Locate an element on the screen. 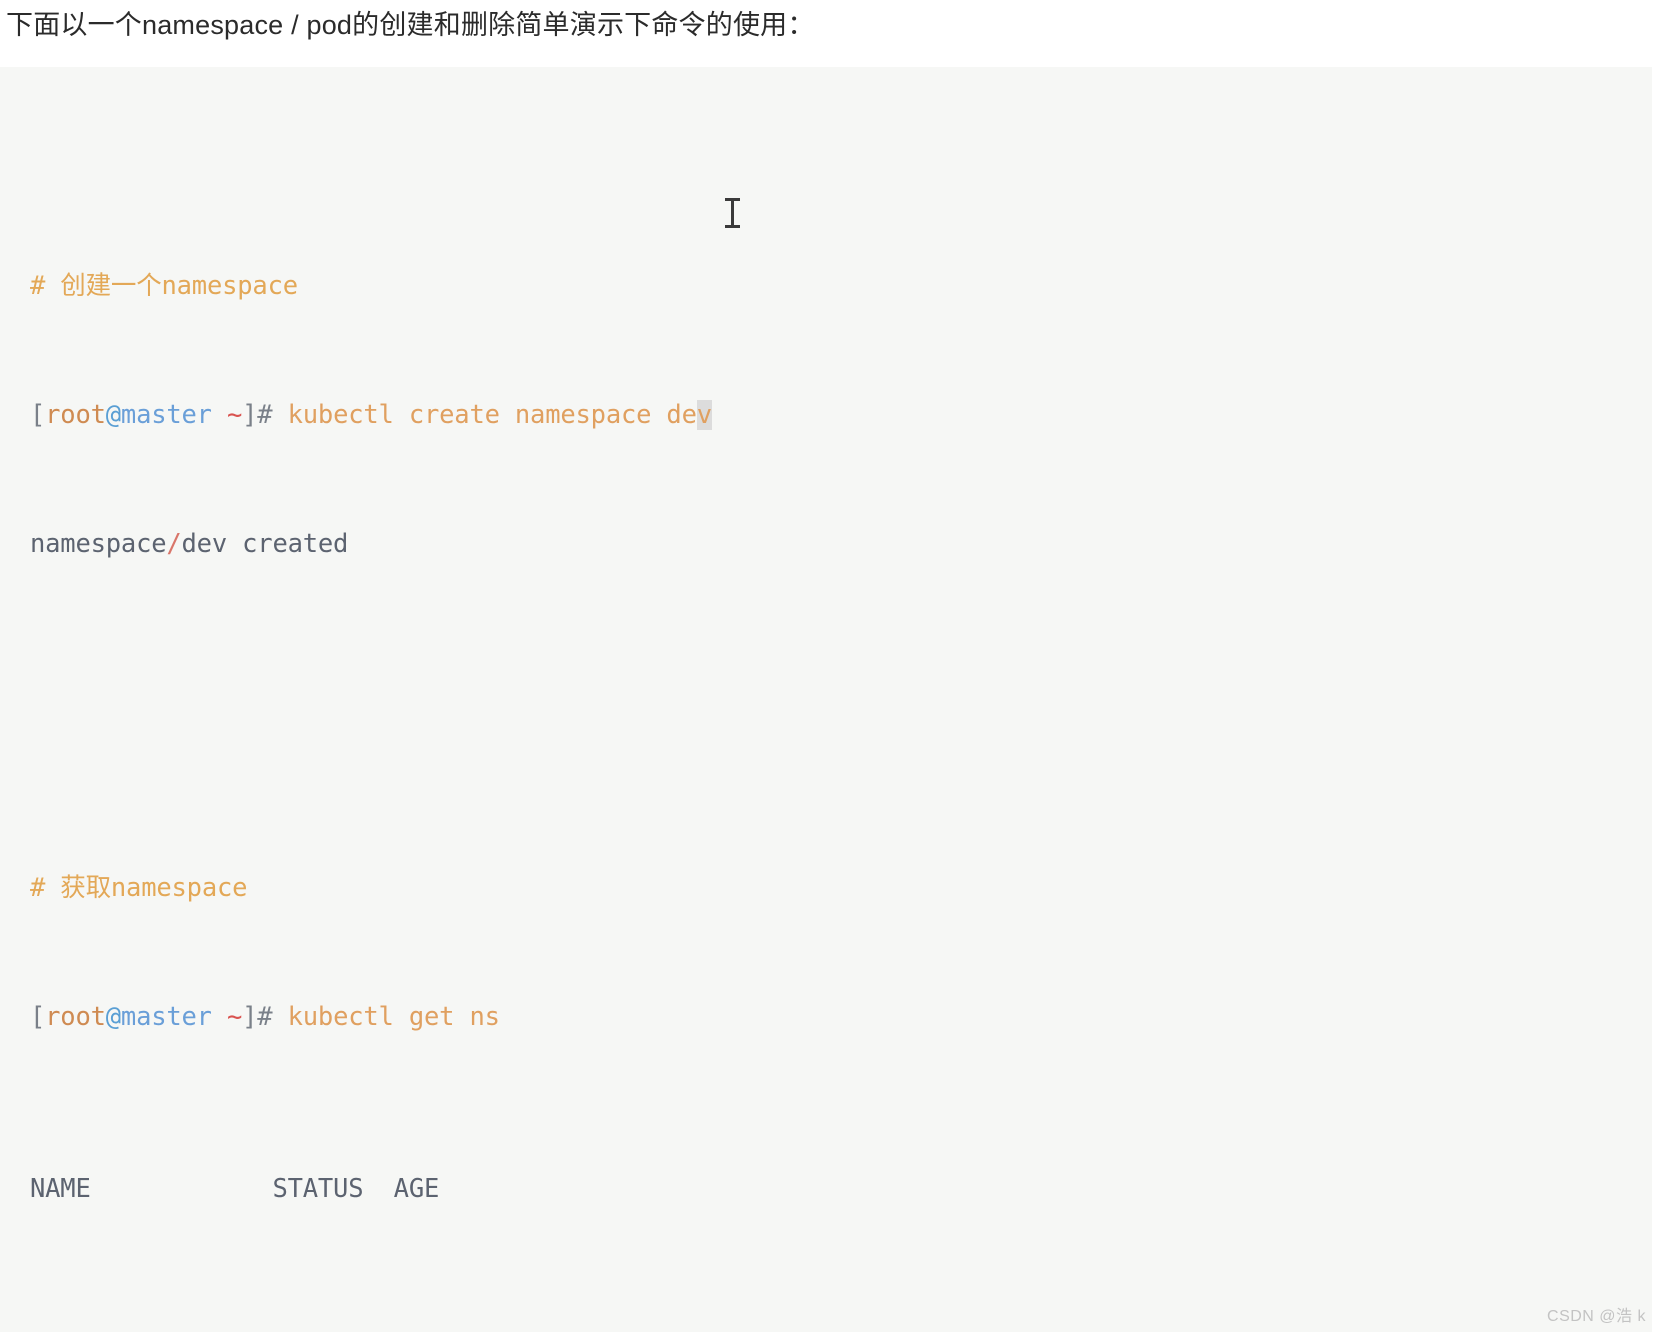 This screenshot has width=1660, height=1332. comment-line-create-namespace: # 创建一个namespace is located at coordinates (164, 286).